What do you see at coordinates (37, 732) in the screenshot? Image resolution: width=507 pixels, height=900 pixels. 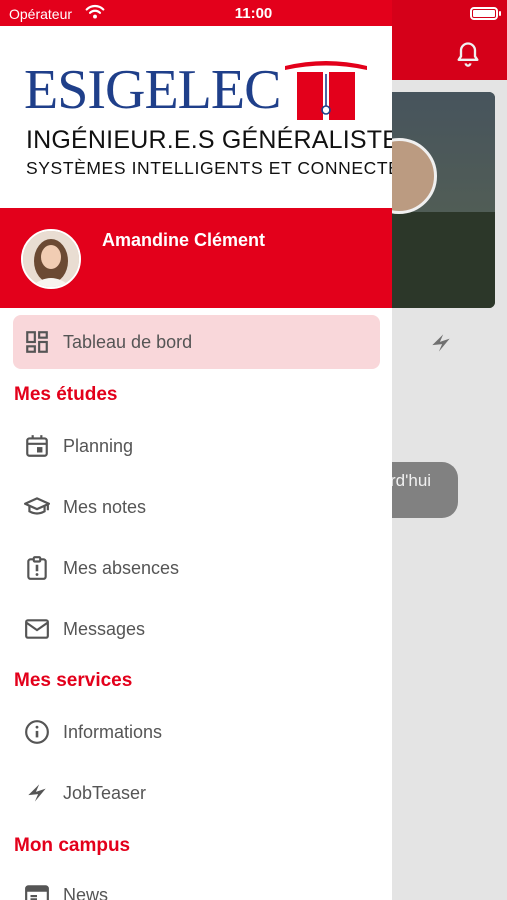 I see `info-icon` at bounding box center [37, 732].